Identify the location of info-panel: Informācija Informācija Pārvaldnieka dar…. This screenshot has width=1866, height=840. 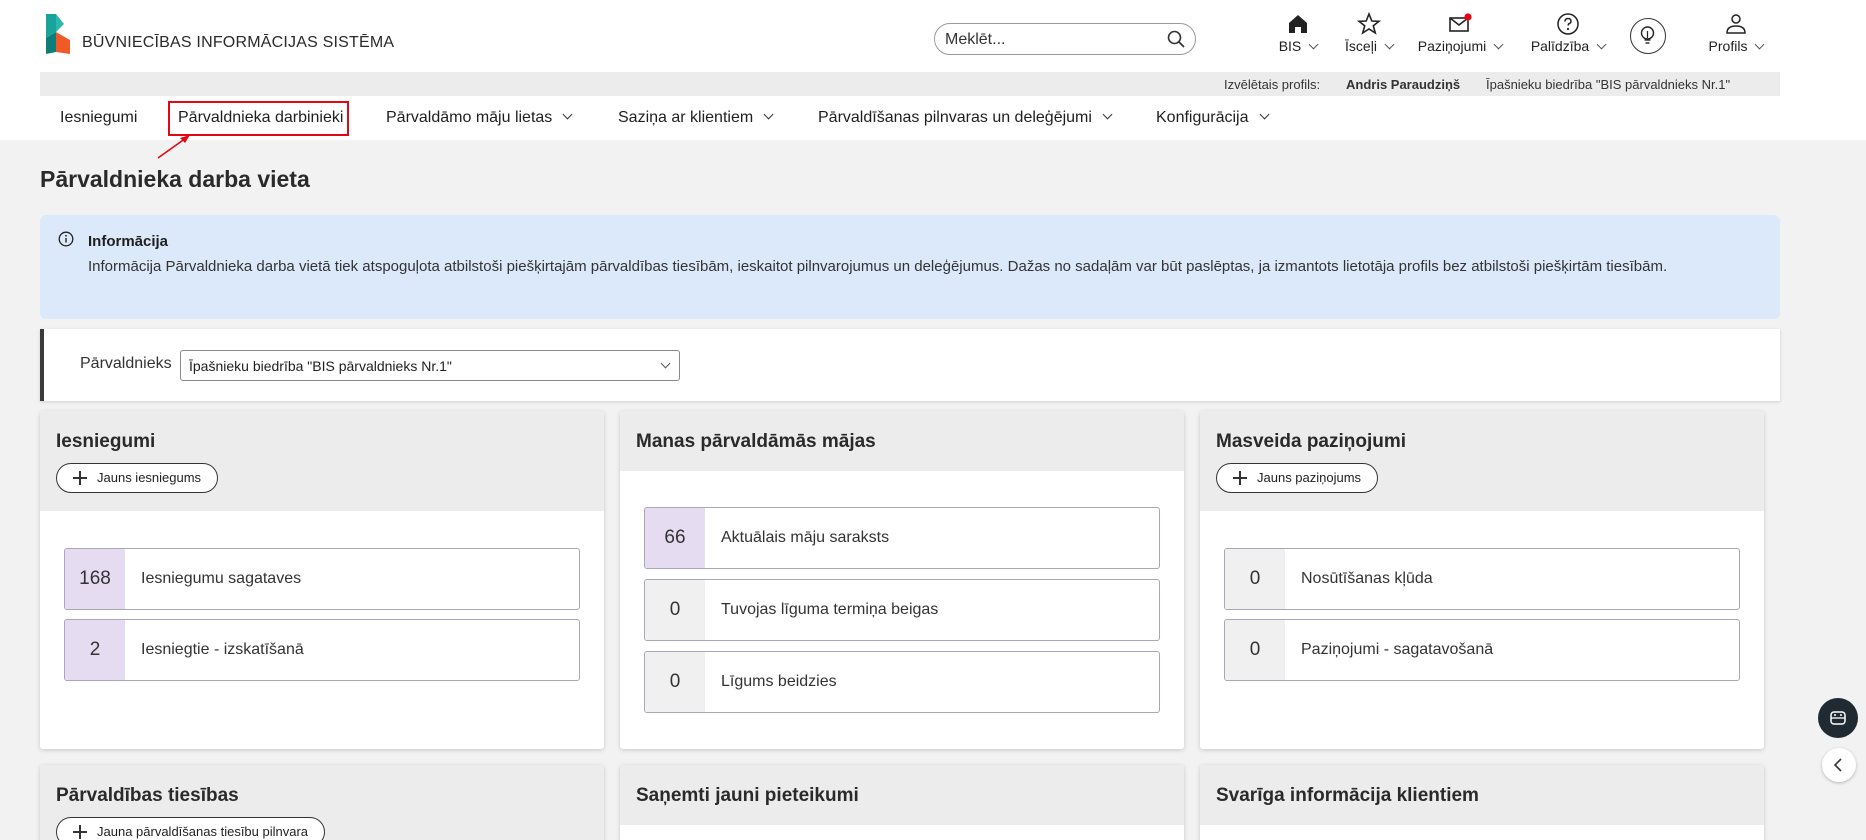
(910, 267).